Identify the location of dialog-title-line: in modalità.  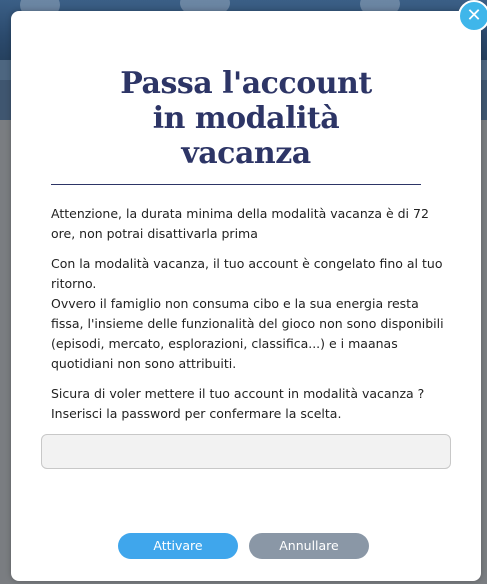
(246, 118).